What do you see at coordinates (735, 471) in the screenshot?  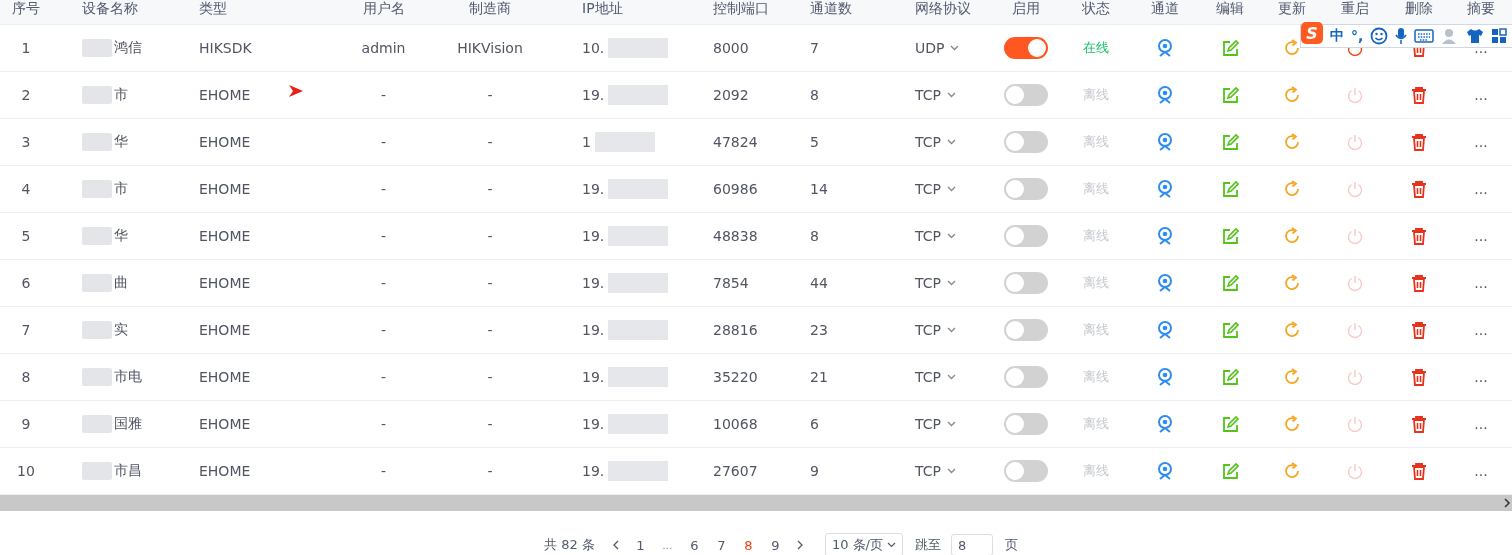 I see `table-cell: 27607` at bounding box center [735, 471].